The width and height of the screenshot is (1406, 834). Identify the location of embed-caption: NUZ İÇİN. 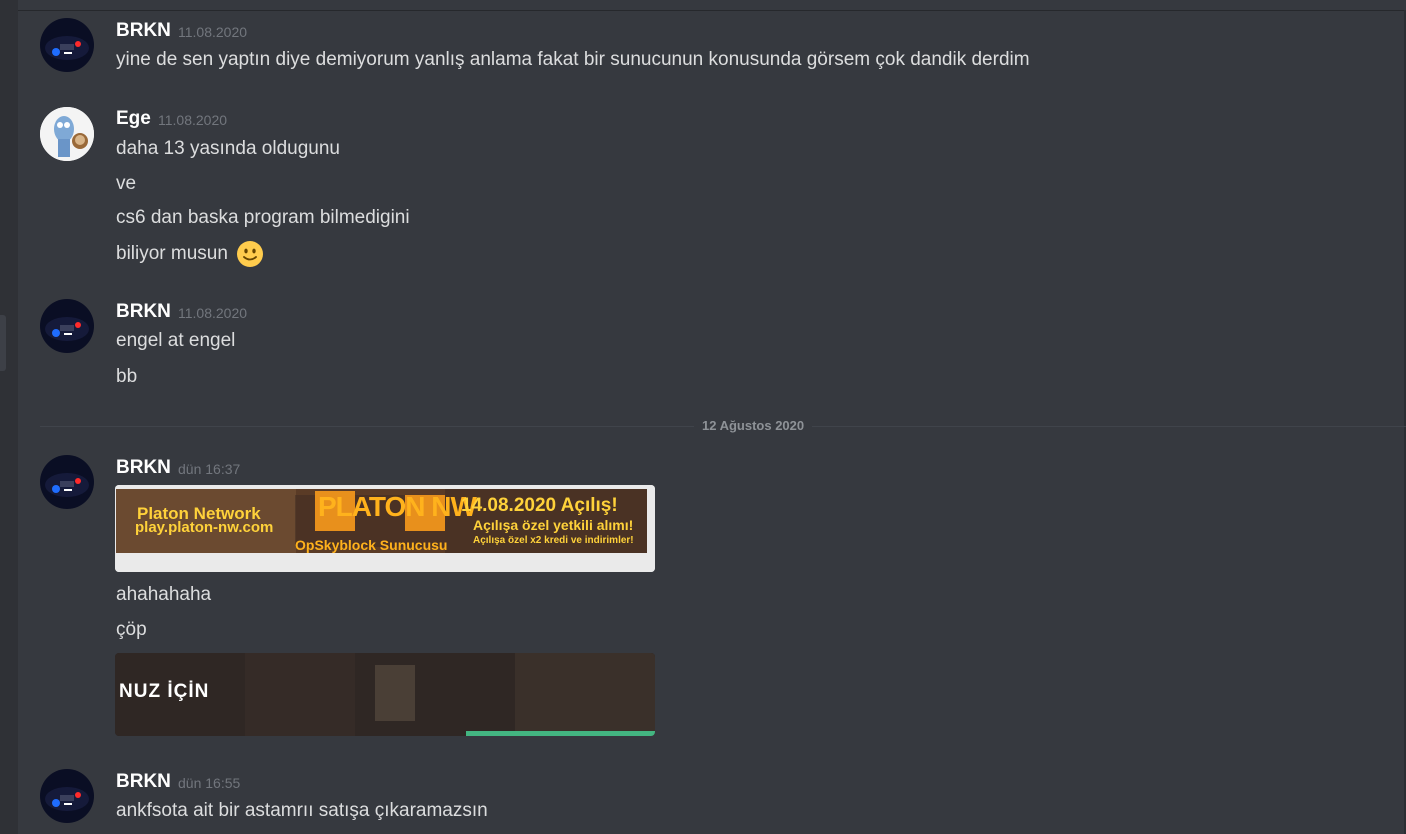
(164, 691).